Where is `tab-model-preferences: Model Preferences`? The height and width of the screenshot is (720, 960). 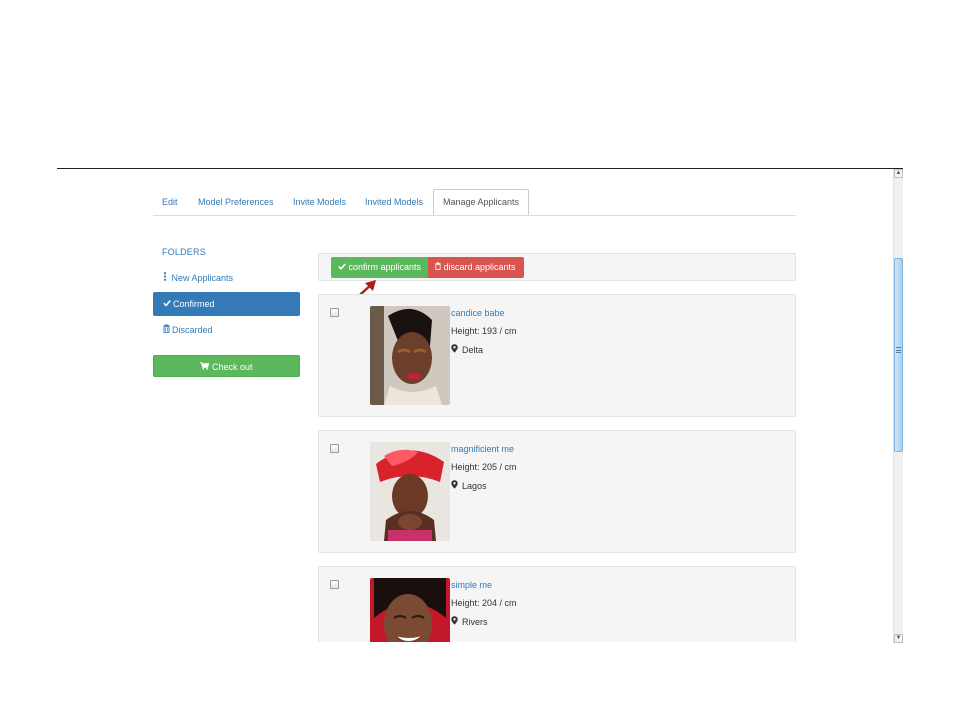
tab-model-preferences: Model Preferences is located at coordinates (236, 202).